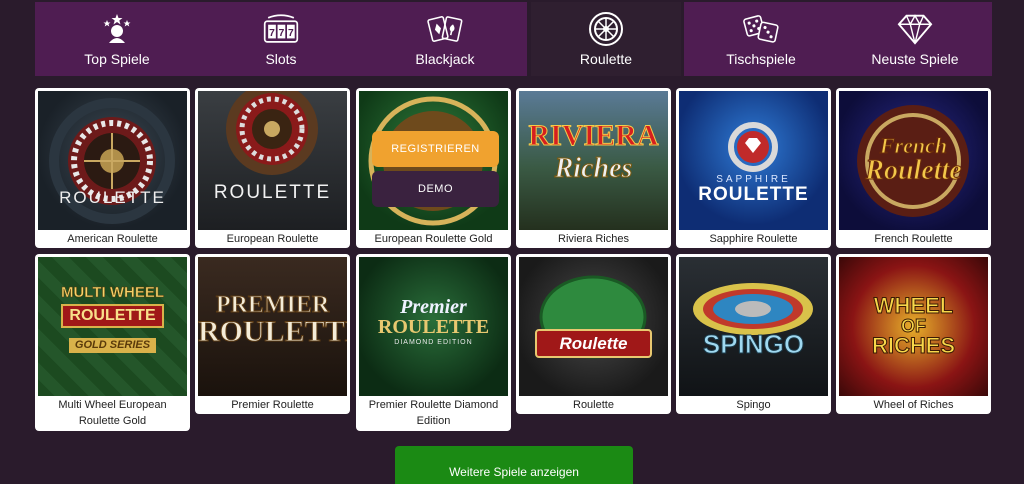  Describe the element at coordinates (112, 413) in the screenshot. I see `game-title: Multi Wheel European Roulette Gold` at that location.